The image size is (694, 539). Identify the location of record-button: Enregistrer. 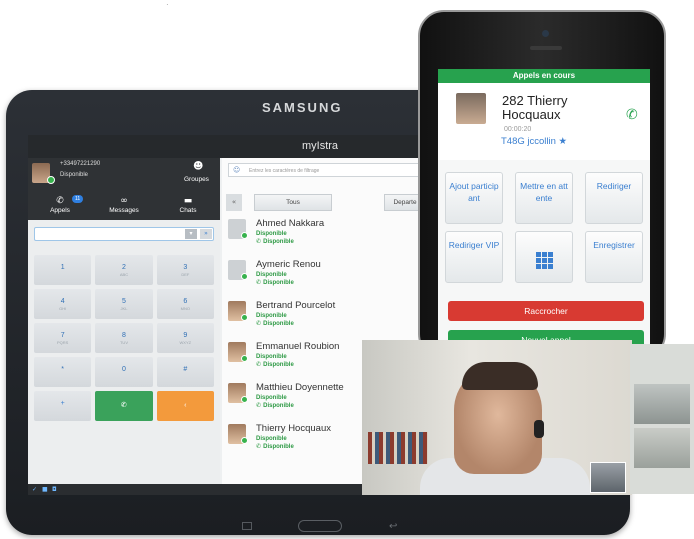
(614, 257).